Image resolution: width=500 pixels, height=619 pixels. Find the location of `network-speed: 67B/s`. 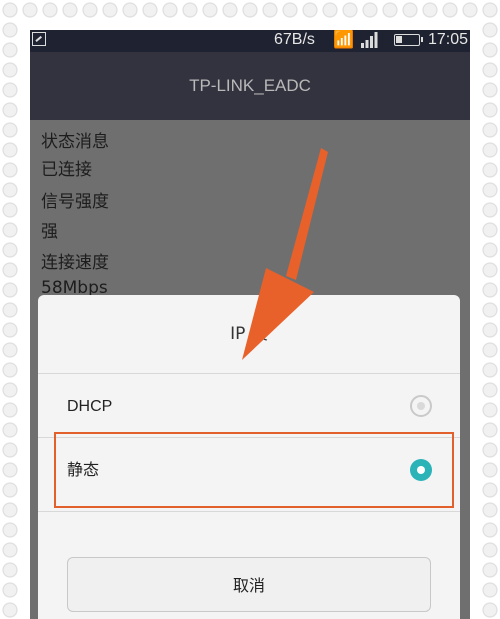

network-speed: 67B/s is located at coordinates (294, 39).